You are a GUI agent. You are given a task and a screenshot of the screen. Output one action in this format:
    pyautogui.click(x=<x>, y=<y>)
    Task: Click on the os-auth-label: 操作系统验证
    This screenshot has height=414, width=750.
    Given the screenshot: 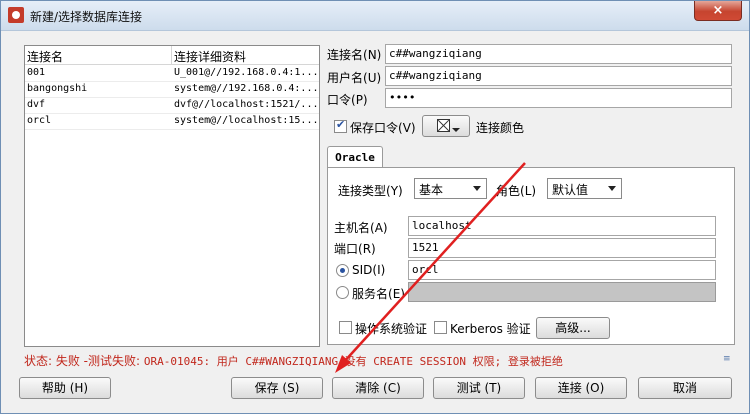 What is the action you would take?
    pyautogui.click(x=391, y=329)
    